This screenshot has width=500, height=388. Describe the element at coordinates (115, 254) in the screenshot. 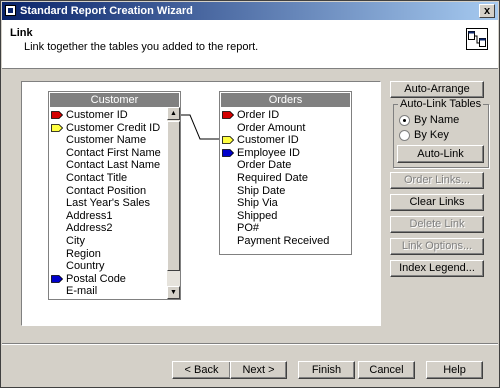

I see `field-row: Region` at that location.